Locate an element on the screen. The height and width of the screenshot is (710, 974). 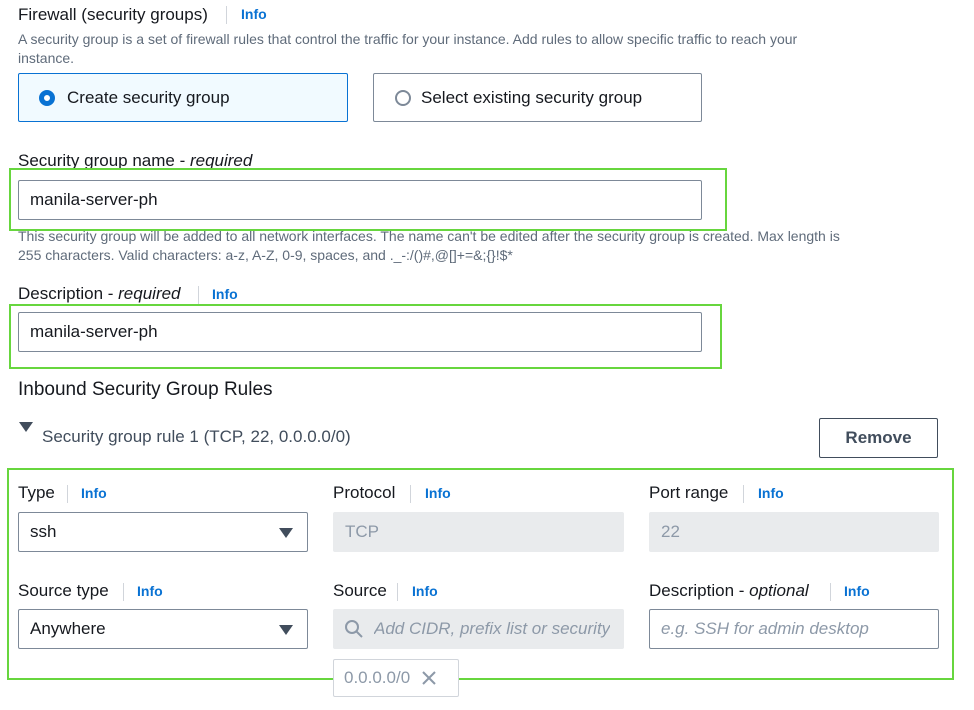
select-existing-security-group-option: Select existing security group is located at coordinates (537, 97).